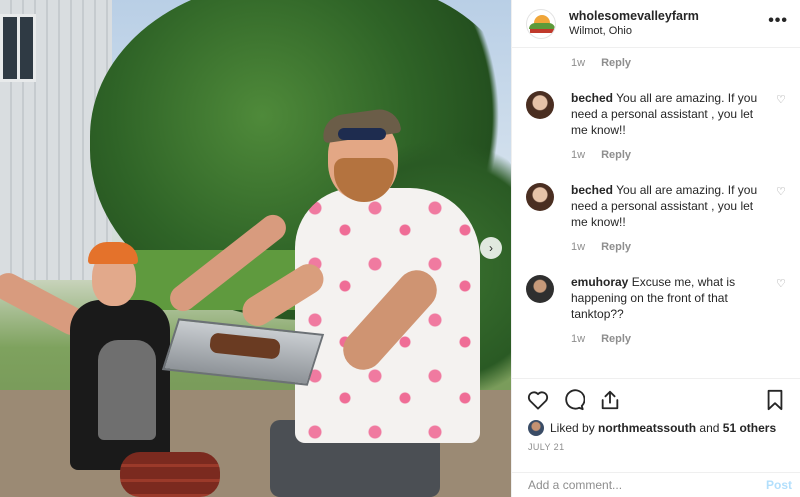  Describe the element at coordinates (749, 428) in the screenshot. I see `likes-others-link: 51 others` at that location.